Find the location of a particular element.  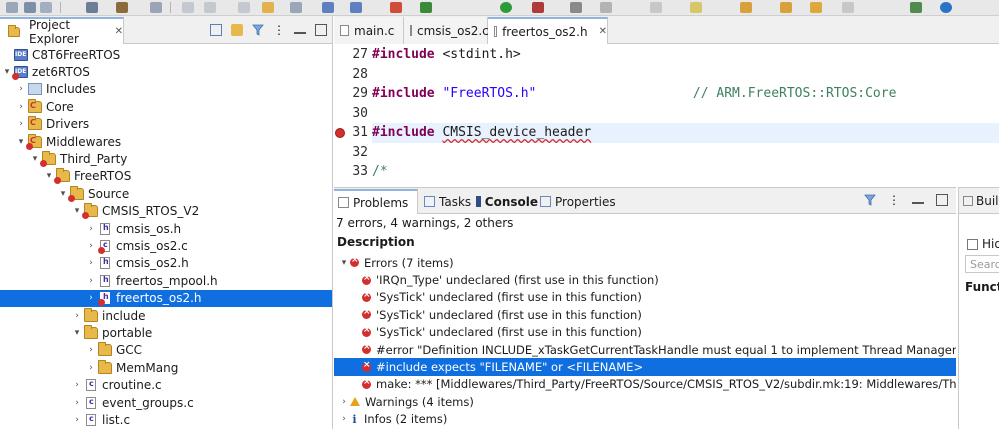

back-icon is located at coordinates (188, 7).